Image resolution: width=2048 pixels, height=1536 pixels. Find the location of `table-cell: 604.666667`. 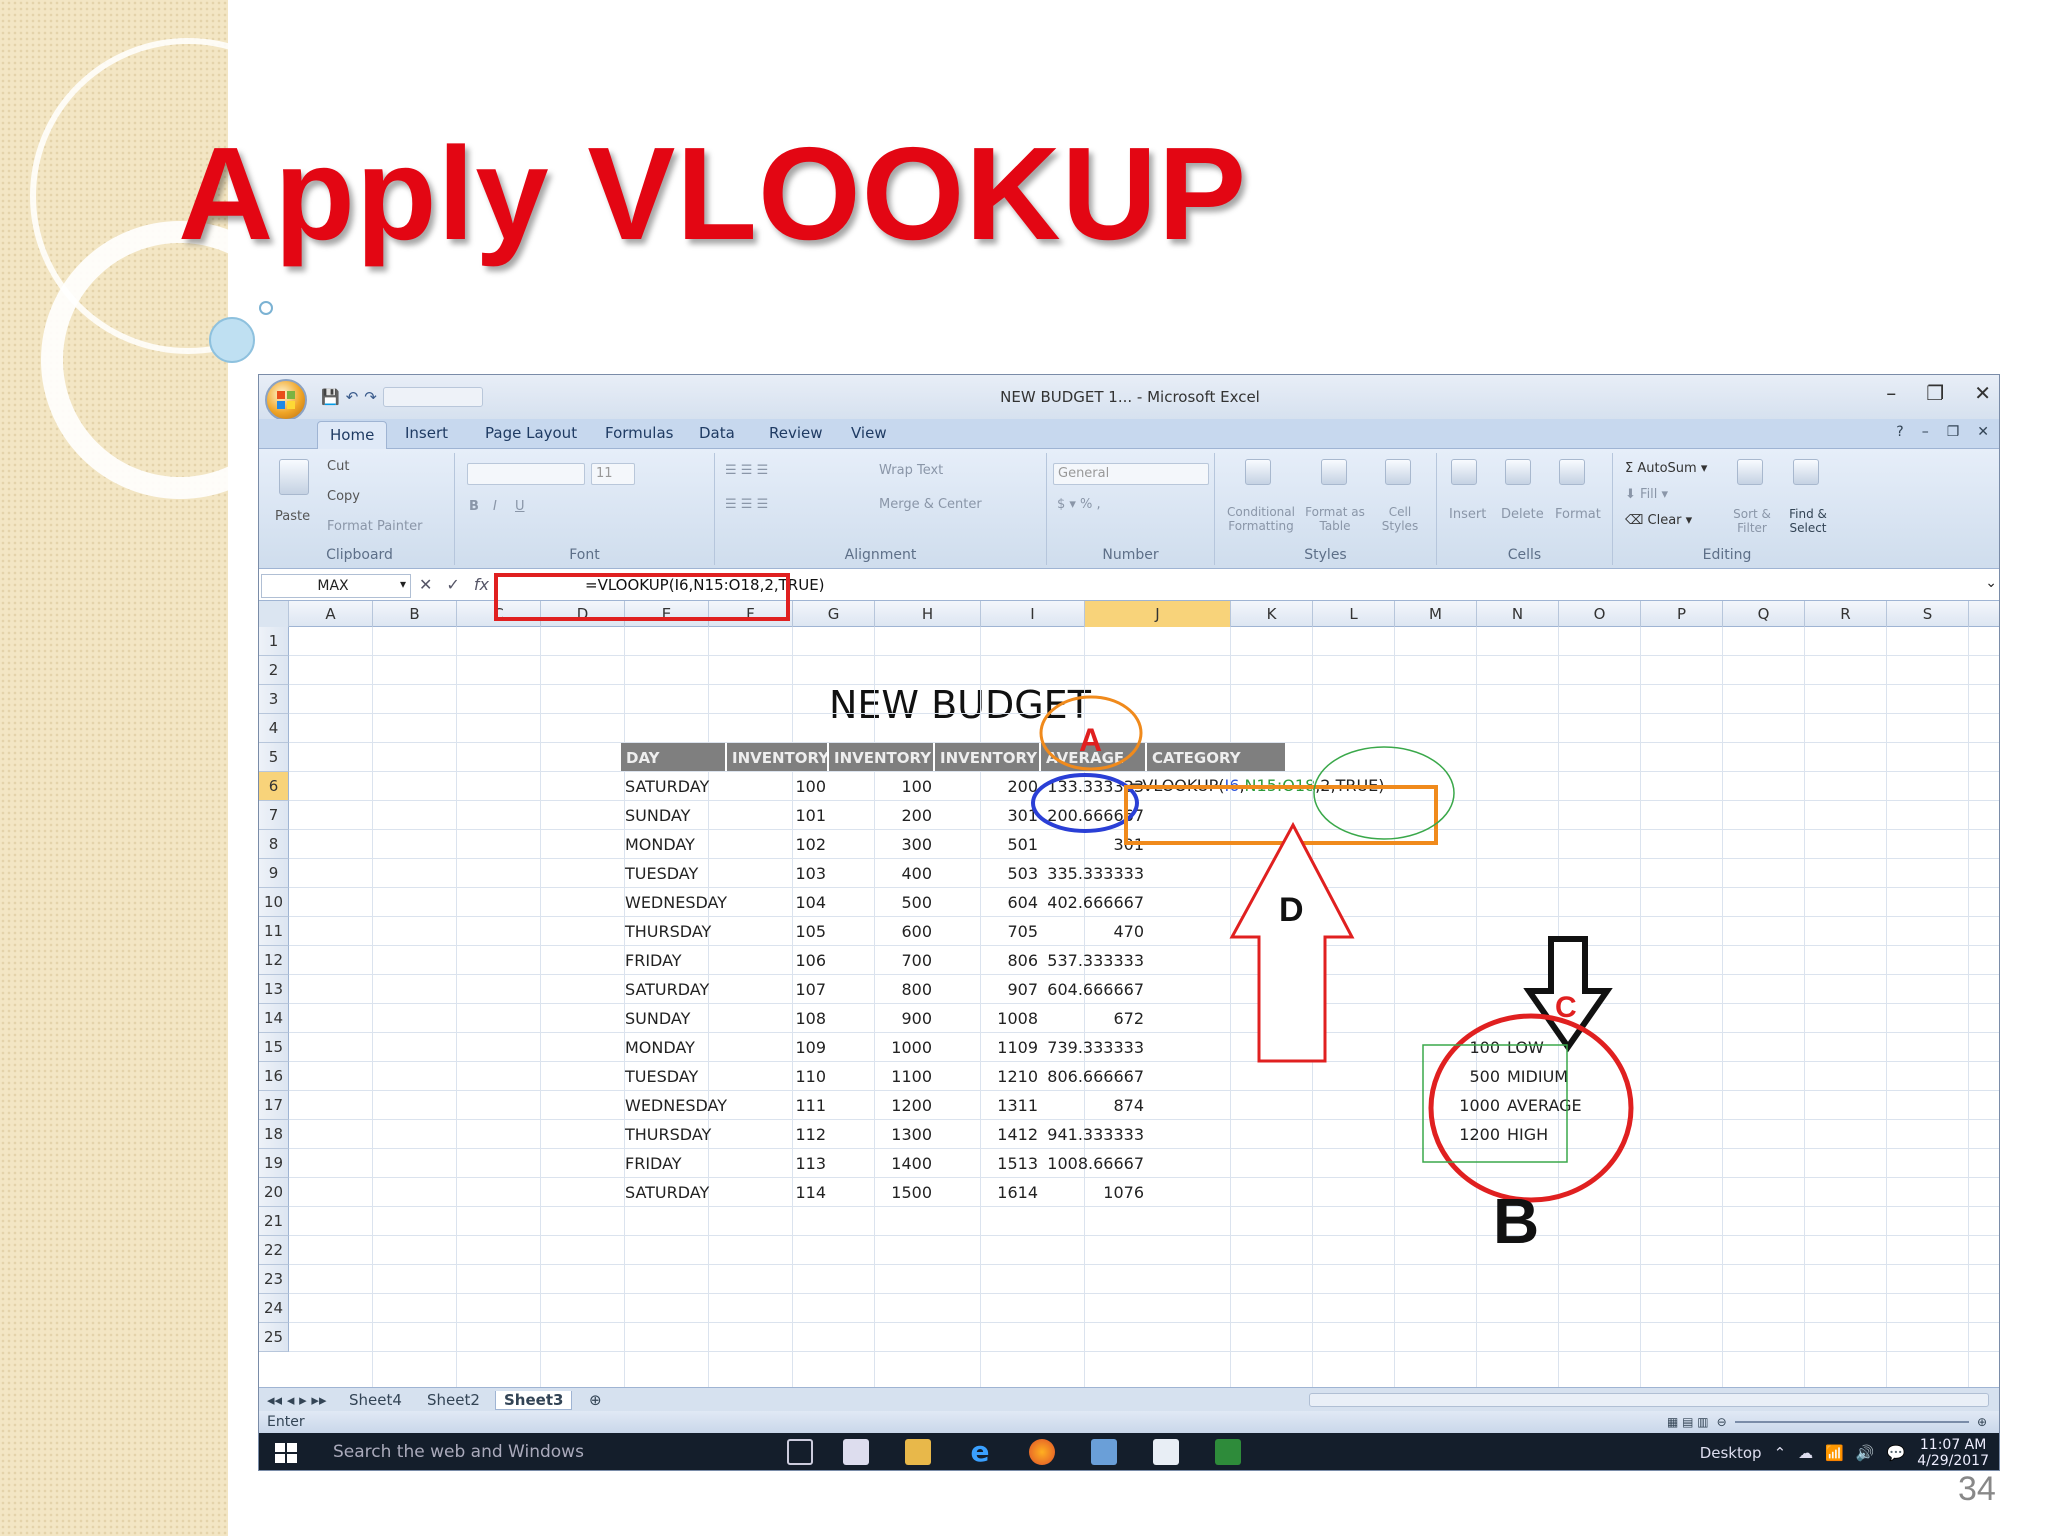

table-cell: 604.666667 is located at coordinates (1094, 989).